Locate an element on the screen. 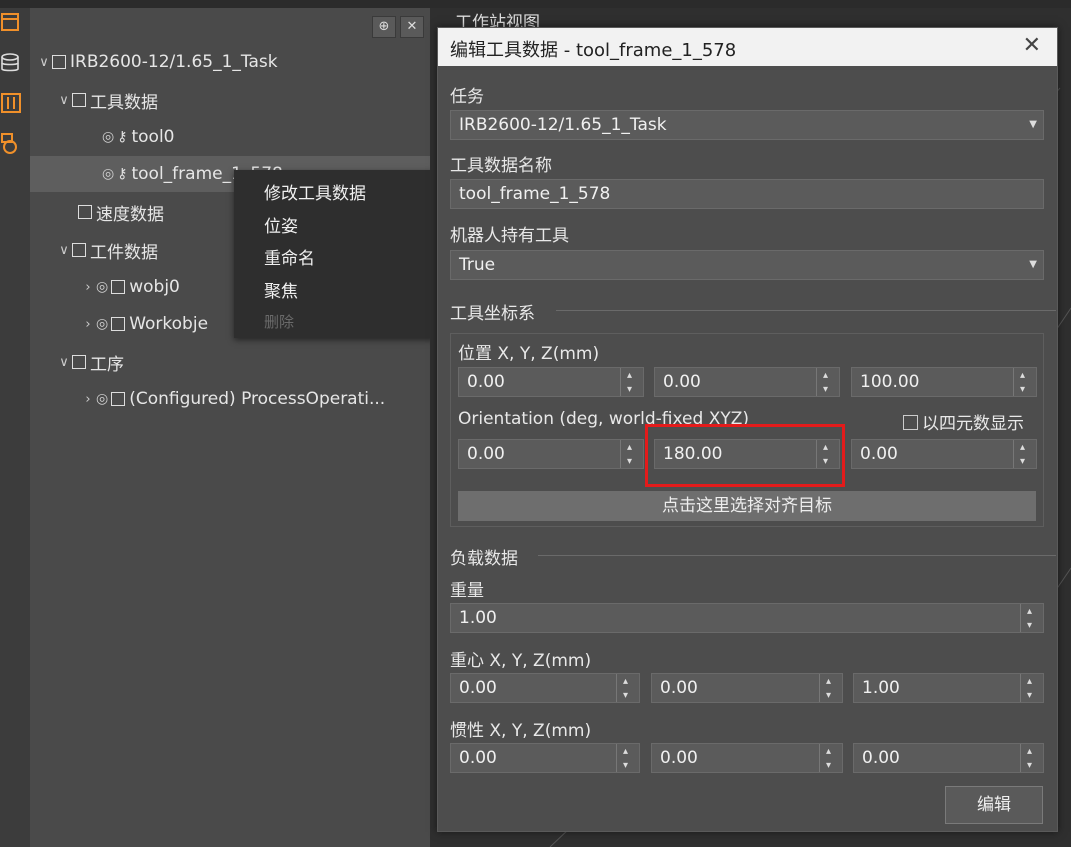 This screenshot has height=847, width=1071. task-select-value: IRB2600-12/1.65_1_Task is located at coordinates (563, 125).